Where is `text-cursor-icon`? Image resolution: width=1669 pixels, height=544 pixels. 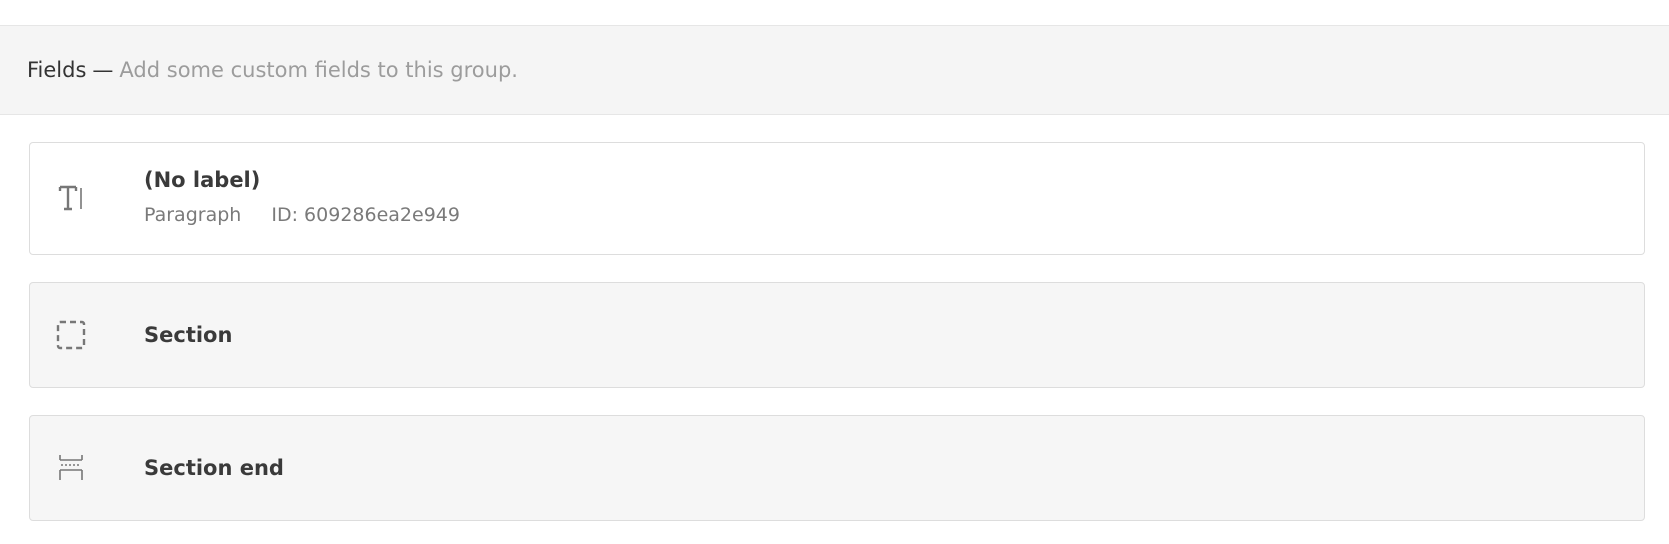
text-cursor-icon is located at coordinates (71, 198).